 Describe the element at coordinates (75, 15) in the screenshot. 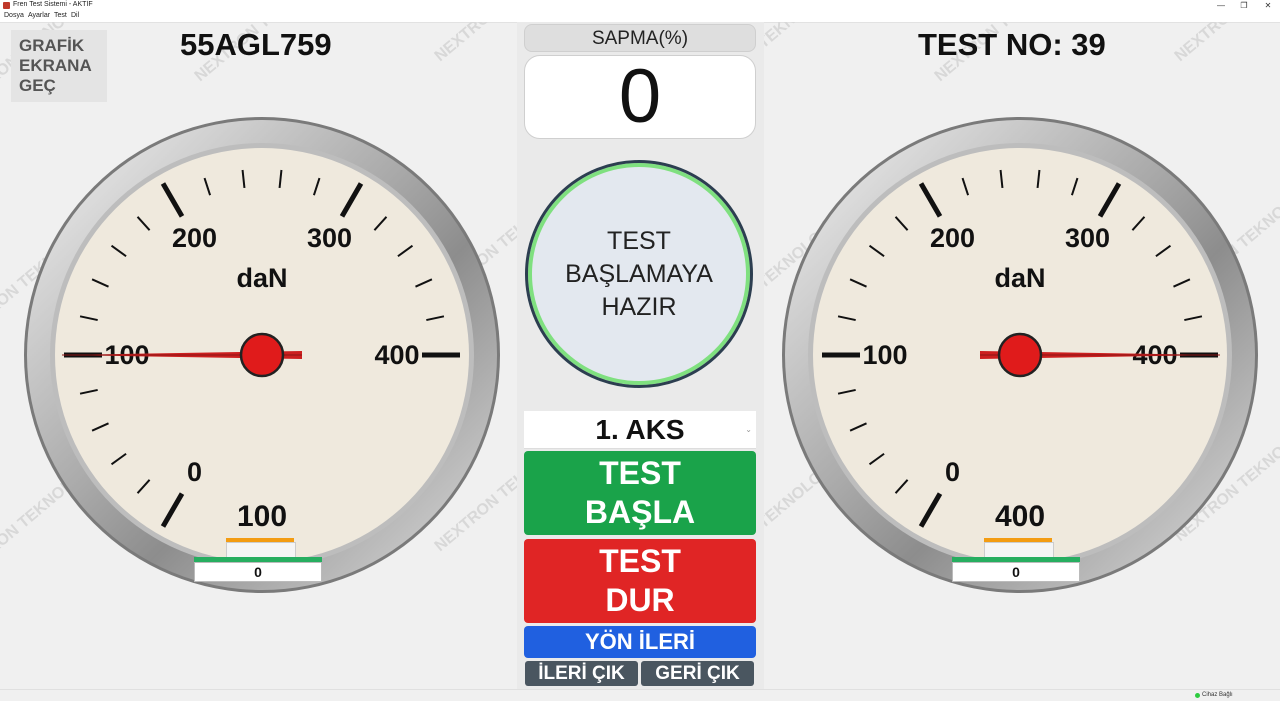

I see `menu-dil: Dil` at that location.